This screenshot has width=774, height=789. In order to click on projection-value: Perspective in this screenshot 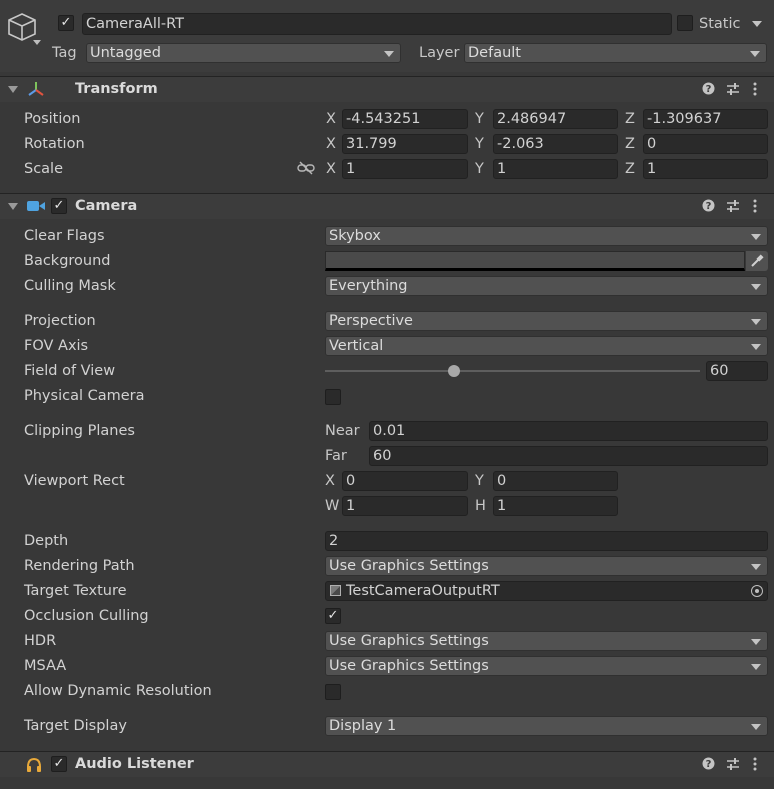, I will do `click(371, 321)`.